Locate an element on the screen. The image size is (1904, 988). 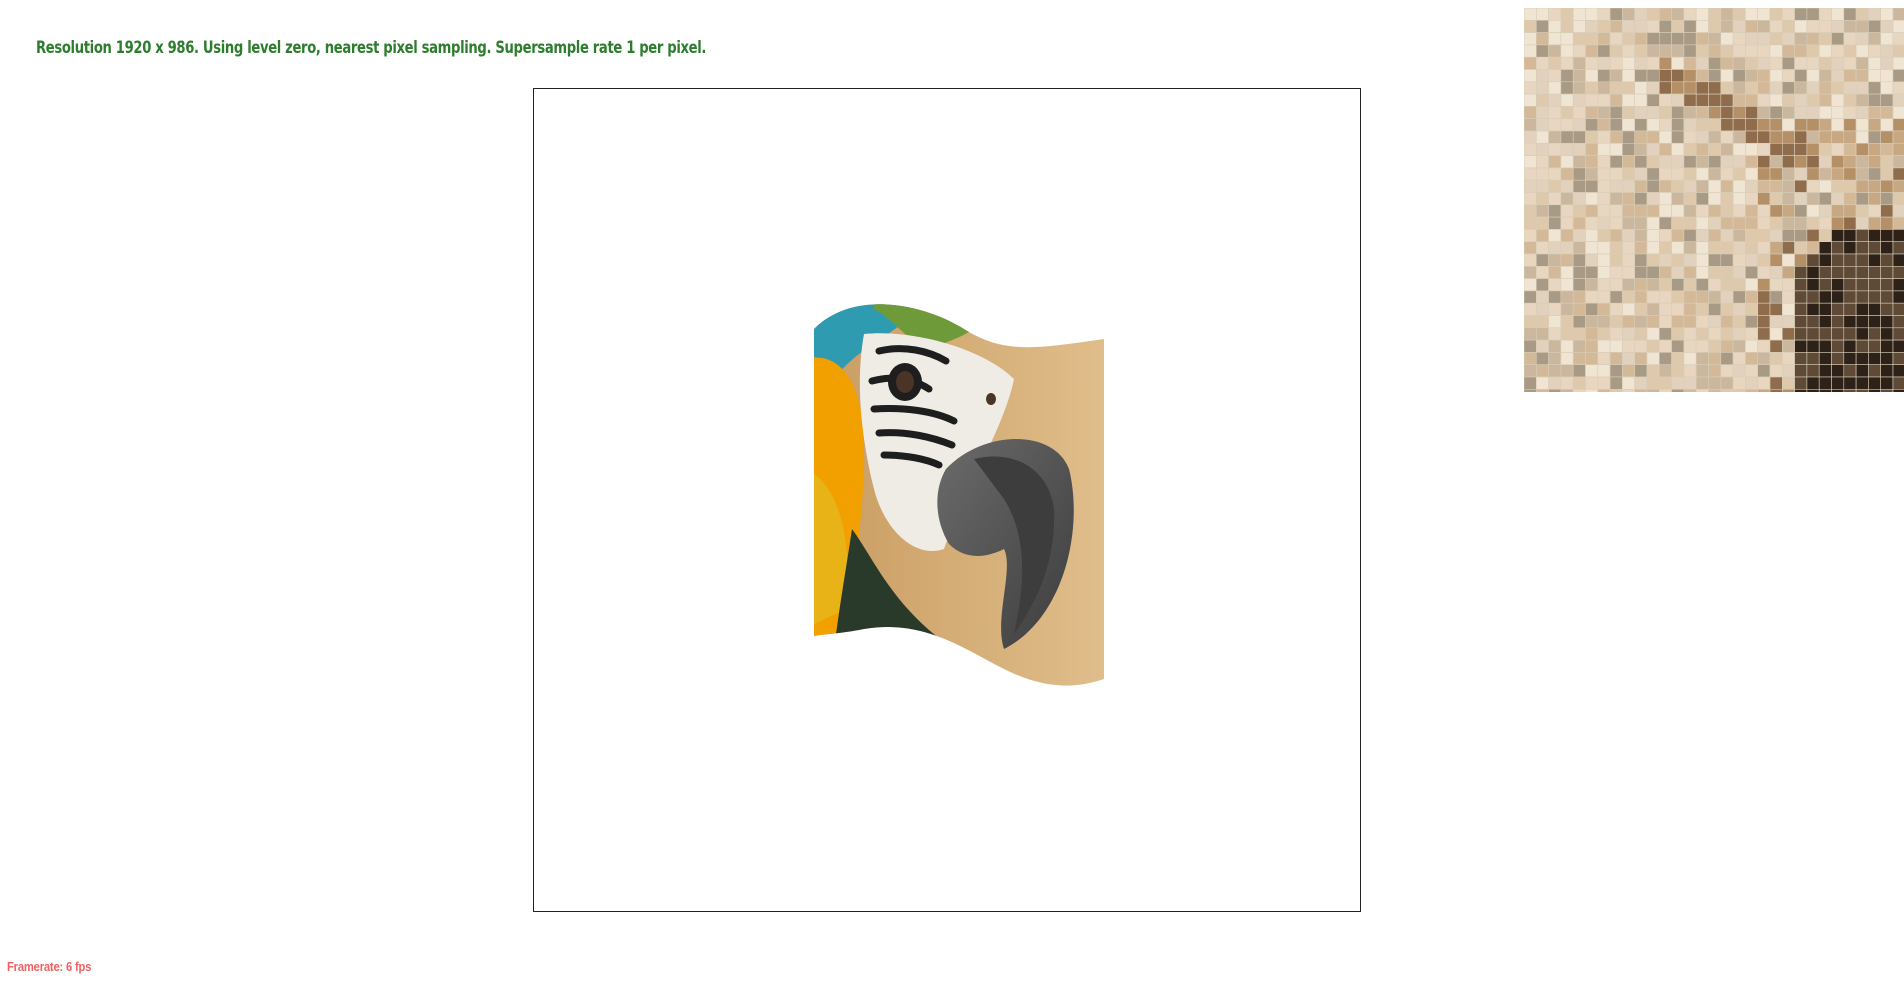
parrot-texture-image is located at coordinates (959, 495).